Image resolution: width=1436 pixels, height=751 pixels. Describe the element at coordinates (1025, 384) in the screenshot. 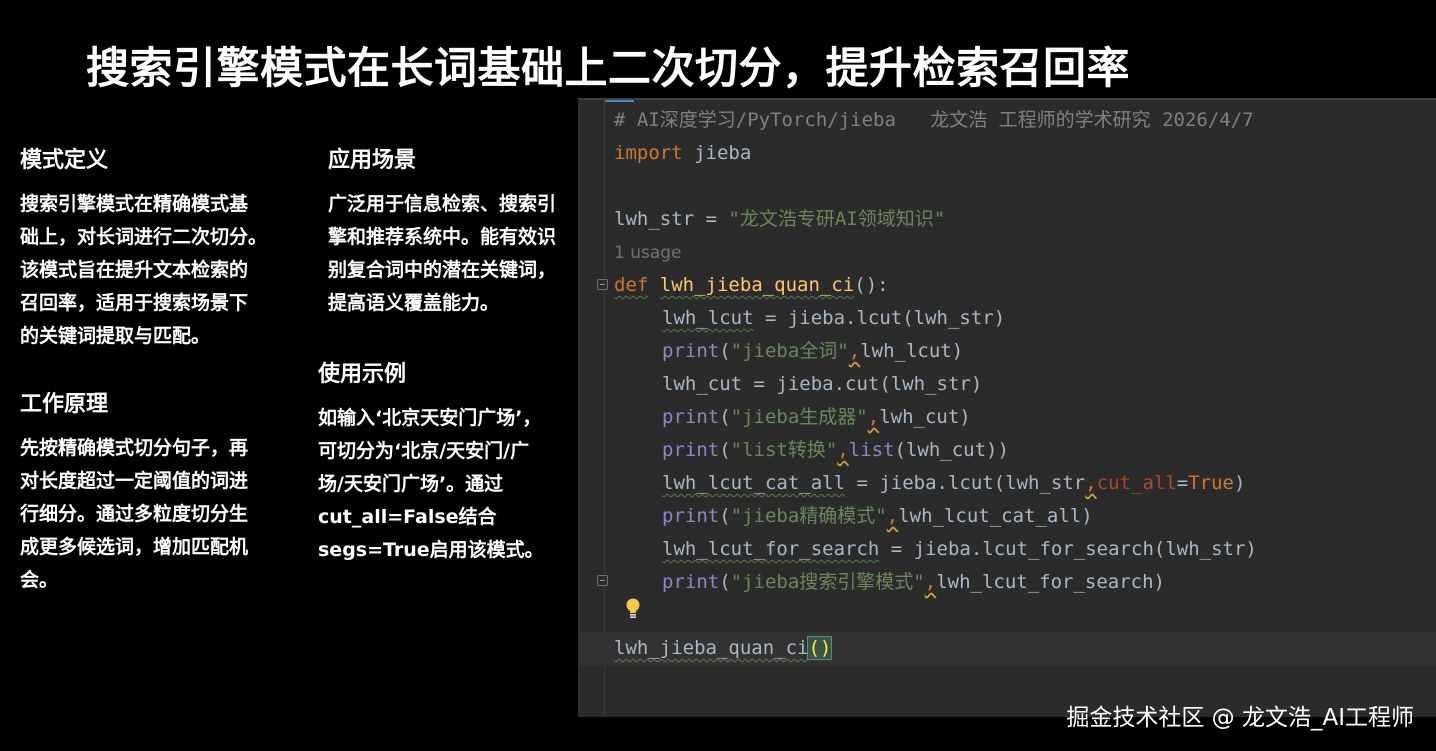

I see `code-line-cut: lwh_cut = jieba.cut(lwh_str)` at that location.